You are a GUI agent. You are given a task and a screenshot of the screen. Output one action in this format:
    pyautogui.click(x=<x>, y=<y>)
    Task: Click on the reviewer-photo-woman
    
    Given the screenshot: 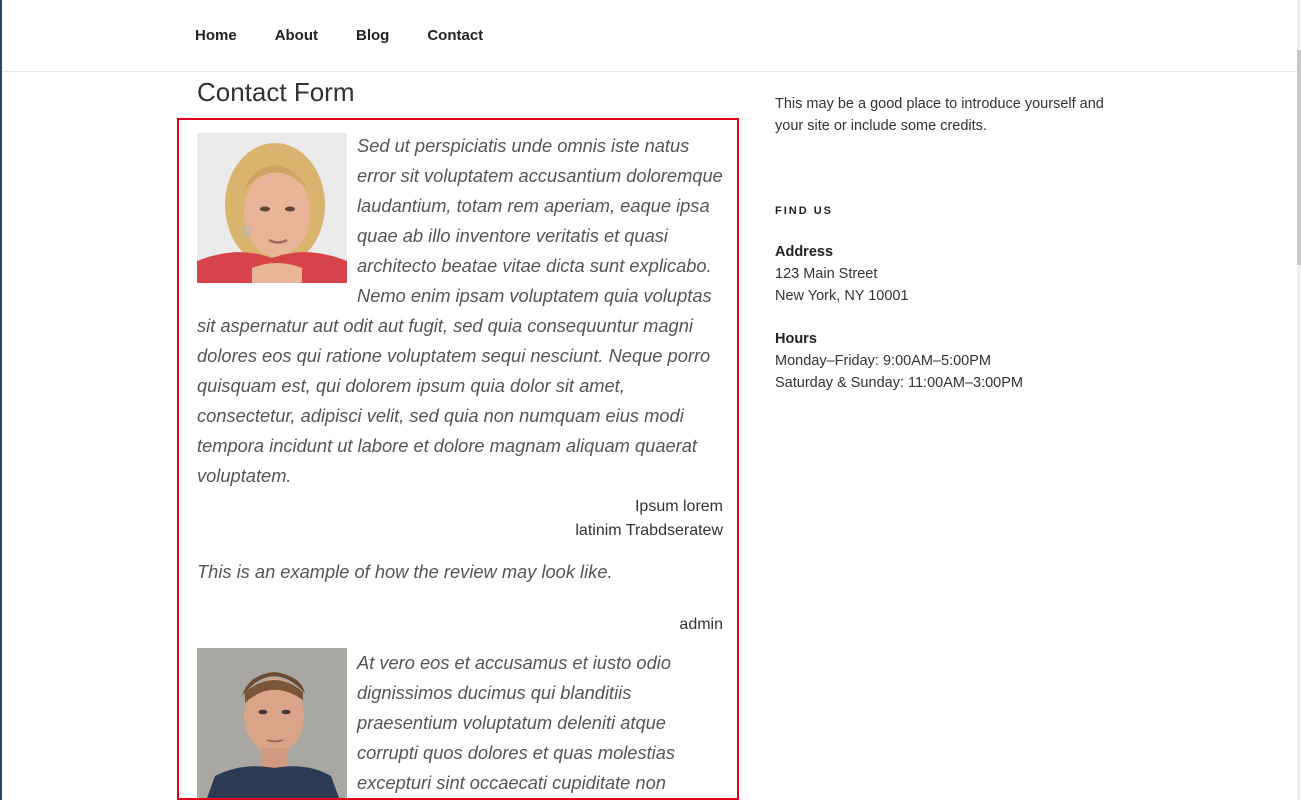 What is the action you would take?
    pyautogui.click(x=272, y=208)
    